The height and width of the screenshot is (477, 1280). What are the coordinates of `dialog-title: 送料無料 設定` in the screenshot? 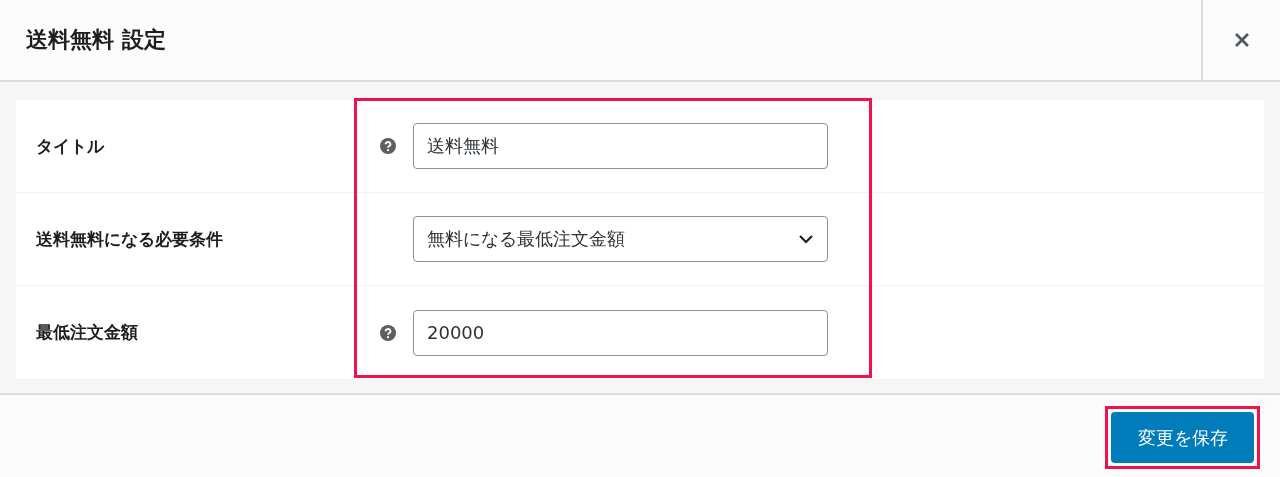 It's located at (96, 40).